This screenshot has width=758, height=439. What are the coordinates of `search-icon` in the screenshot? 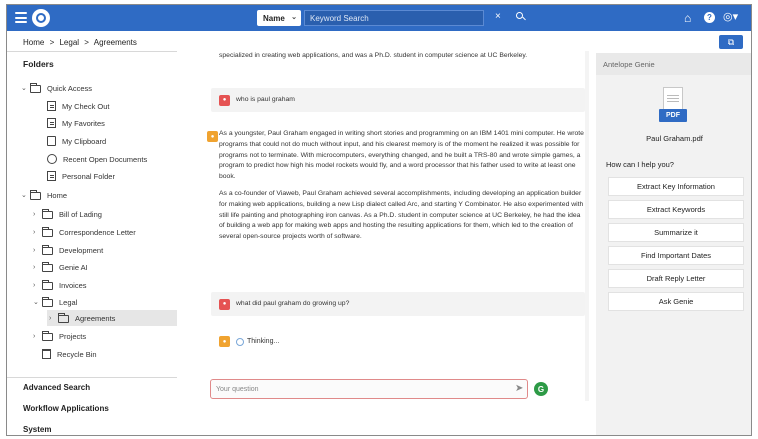 It's located at (521, 16).